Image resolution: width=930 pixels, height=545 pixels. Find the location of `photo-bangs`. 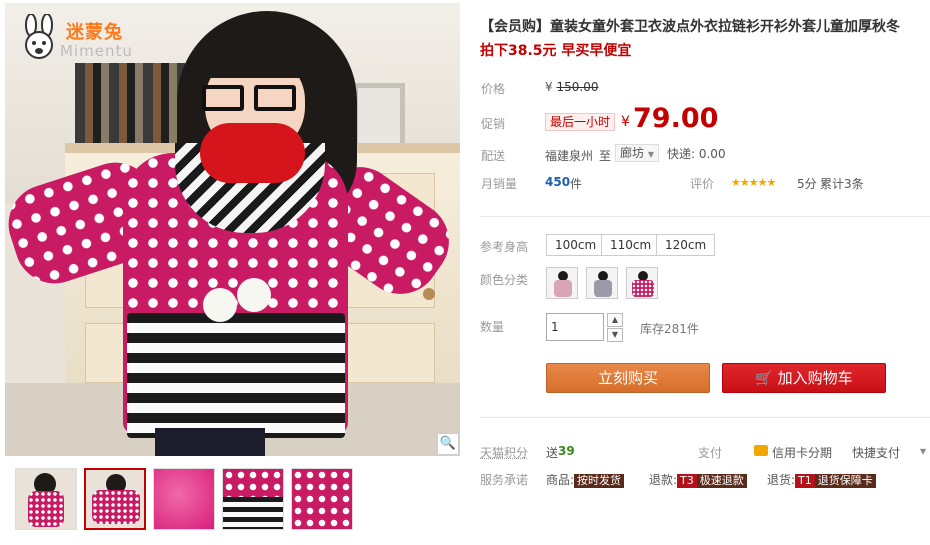

photo-bangs is located at coordinates (257, 55).